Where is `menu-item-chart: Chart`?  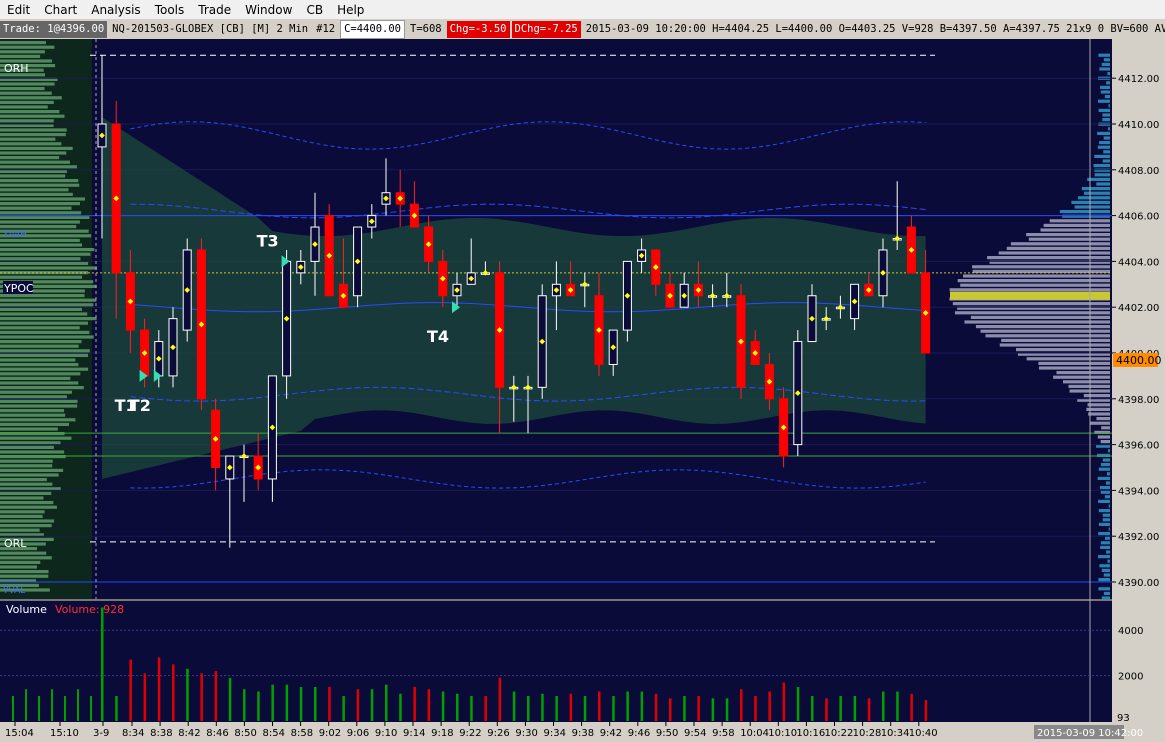 menu-item-chart: Chart is located at coordinates (60, 10).